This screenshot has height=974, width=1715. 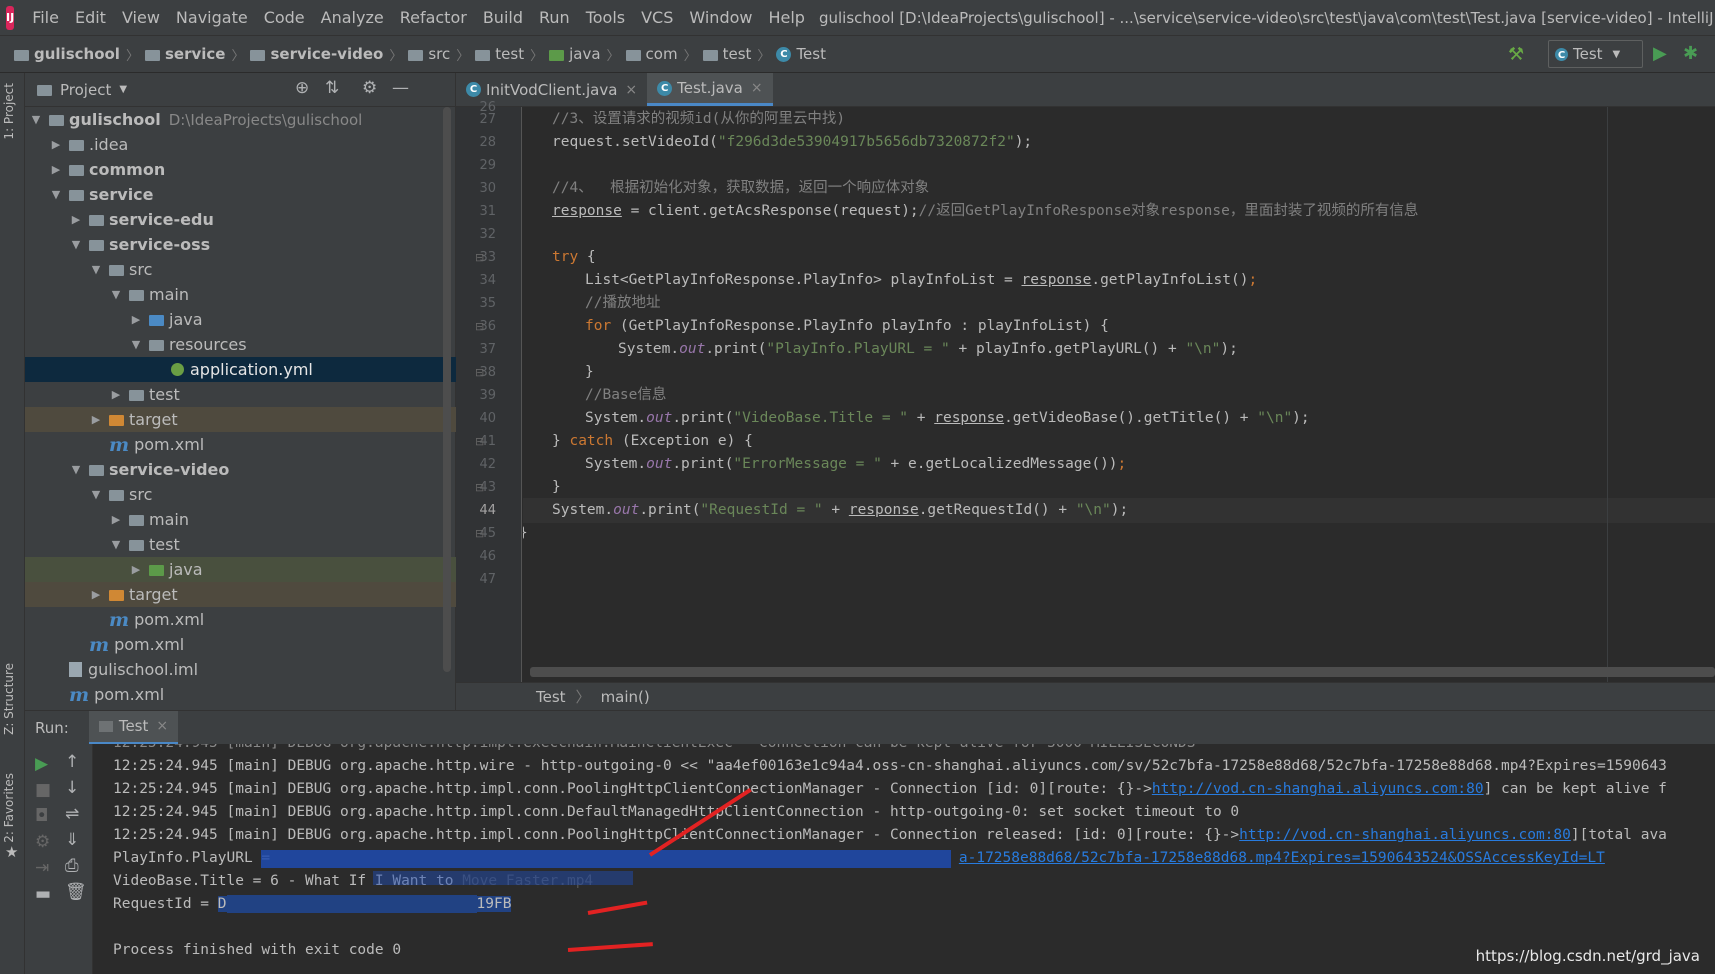 I want to click on project-tool-tab: 1: Project, so click(x=9, y=111).